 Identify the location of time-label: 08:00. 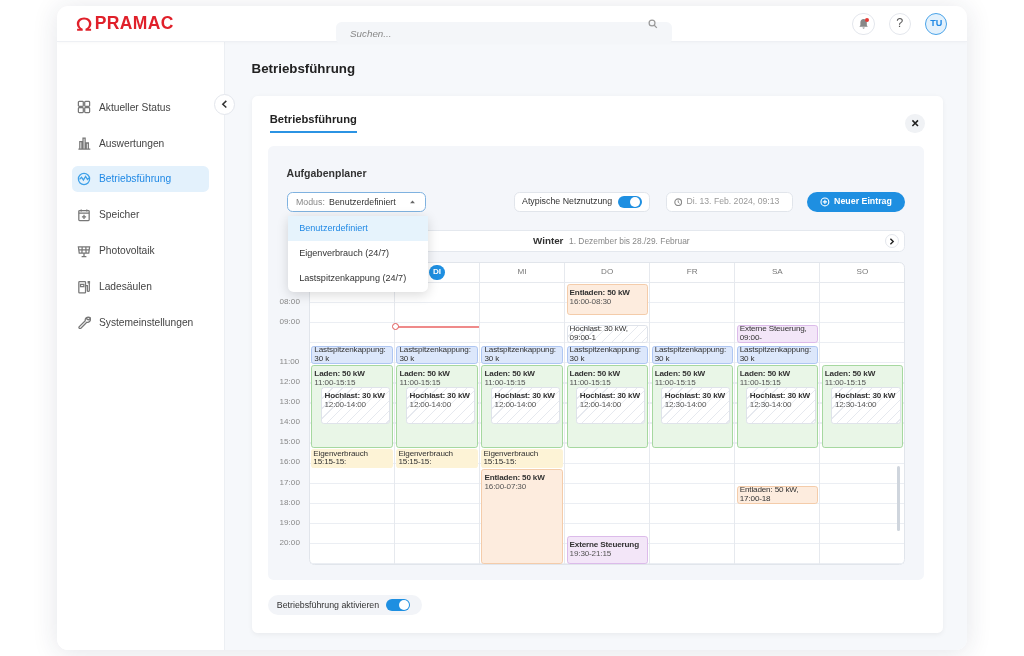
(289, 301).